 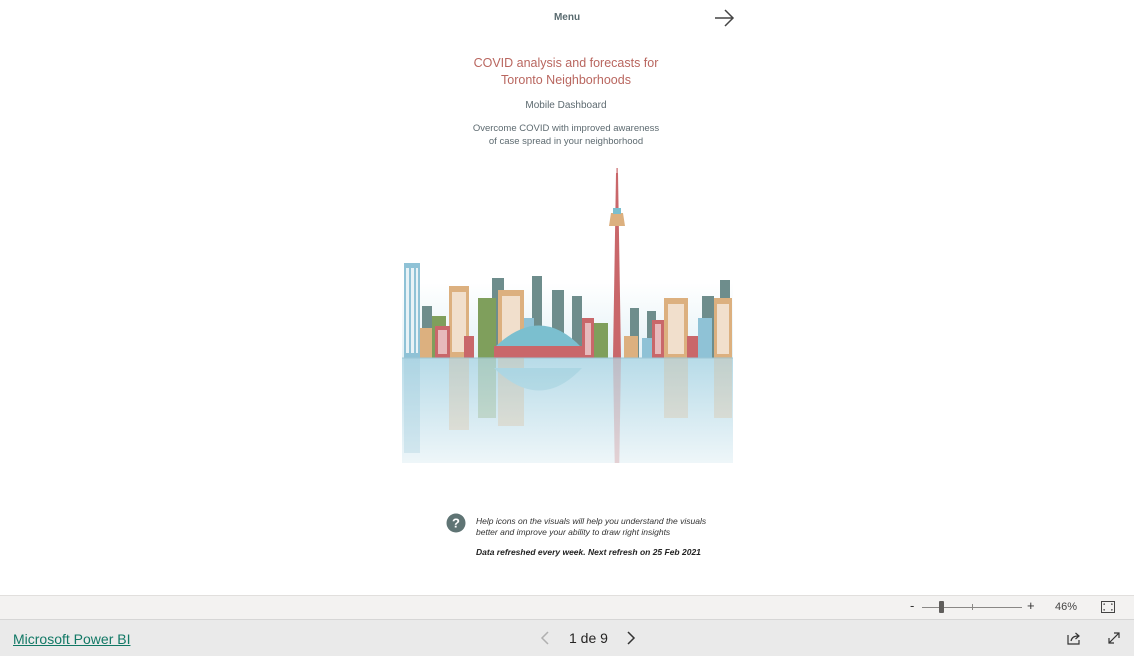 I want to click on fit-page-icon, so click(x=1108, y=607).